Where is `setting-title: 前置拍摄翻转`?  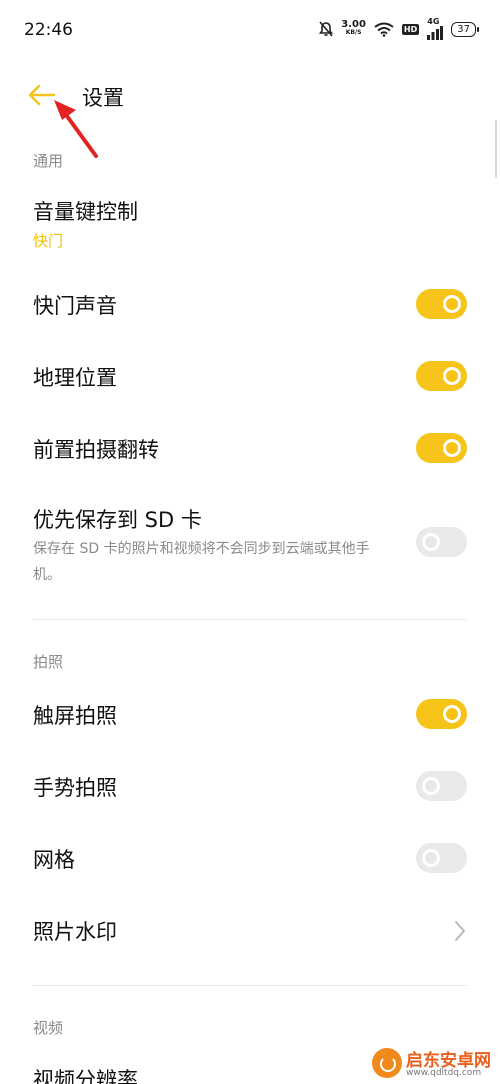 setting-title: 前置拍摄翻转 is located at coordinates (96, 450).